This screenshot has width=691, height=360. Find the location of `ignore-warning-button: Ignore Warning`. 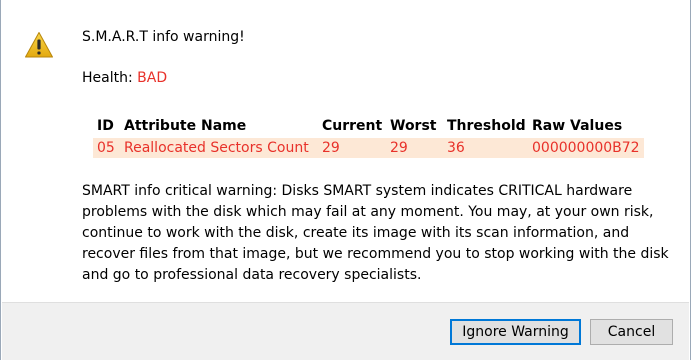

ignore-warning-button: Ignore Warning is located at coordinates (515, 332).